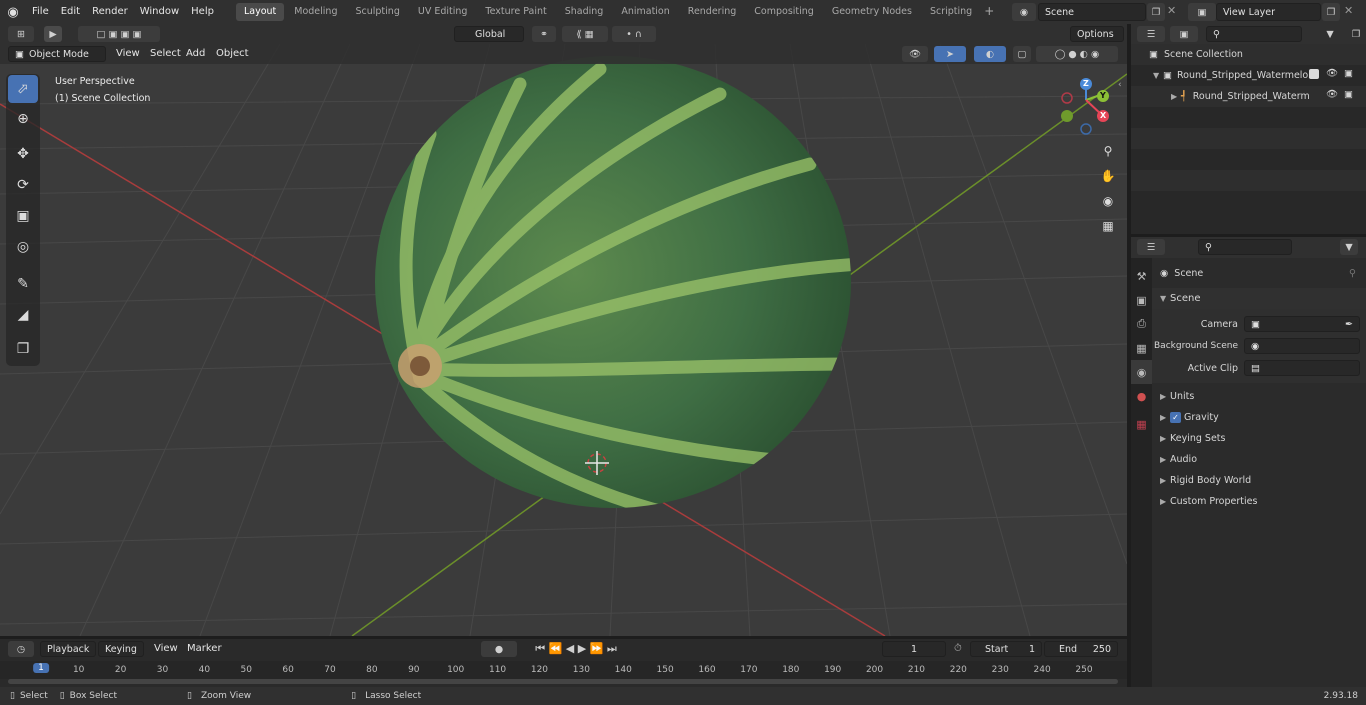 This screenshot has height=705, width=1366. What do you see at coordinates (1248, 54) in the screenshot?
I see `outliner-row-scene-collection: ▣ Scene Collection` at bounding box center [1248, 54].